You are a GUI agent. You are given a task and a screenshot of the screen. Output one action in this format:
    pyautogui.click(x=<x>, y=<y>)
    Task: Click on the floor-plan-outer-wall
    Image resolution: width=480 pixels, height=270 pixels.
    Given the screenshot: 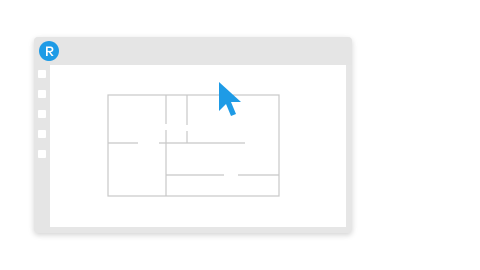 What is the action you would take?
    pyautogui.click(x=193, y=145)
    